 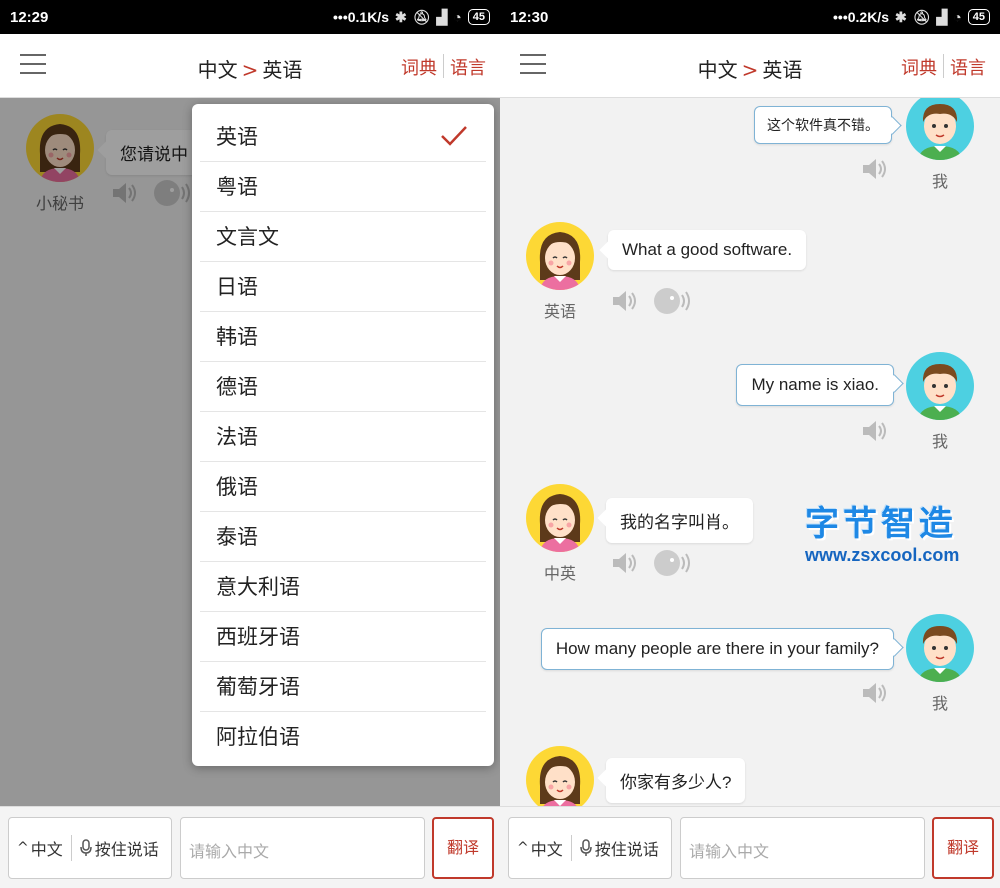 I want to click on lang-option-cantonese: 粤语, so click(x=343, y=187).